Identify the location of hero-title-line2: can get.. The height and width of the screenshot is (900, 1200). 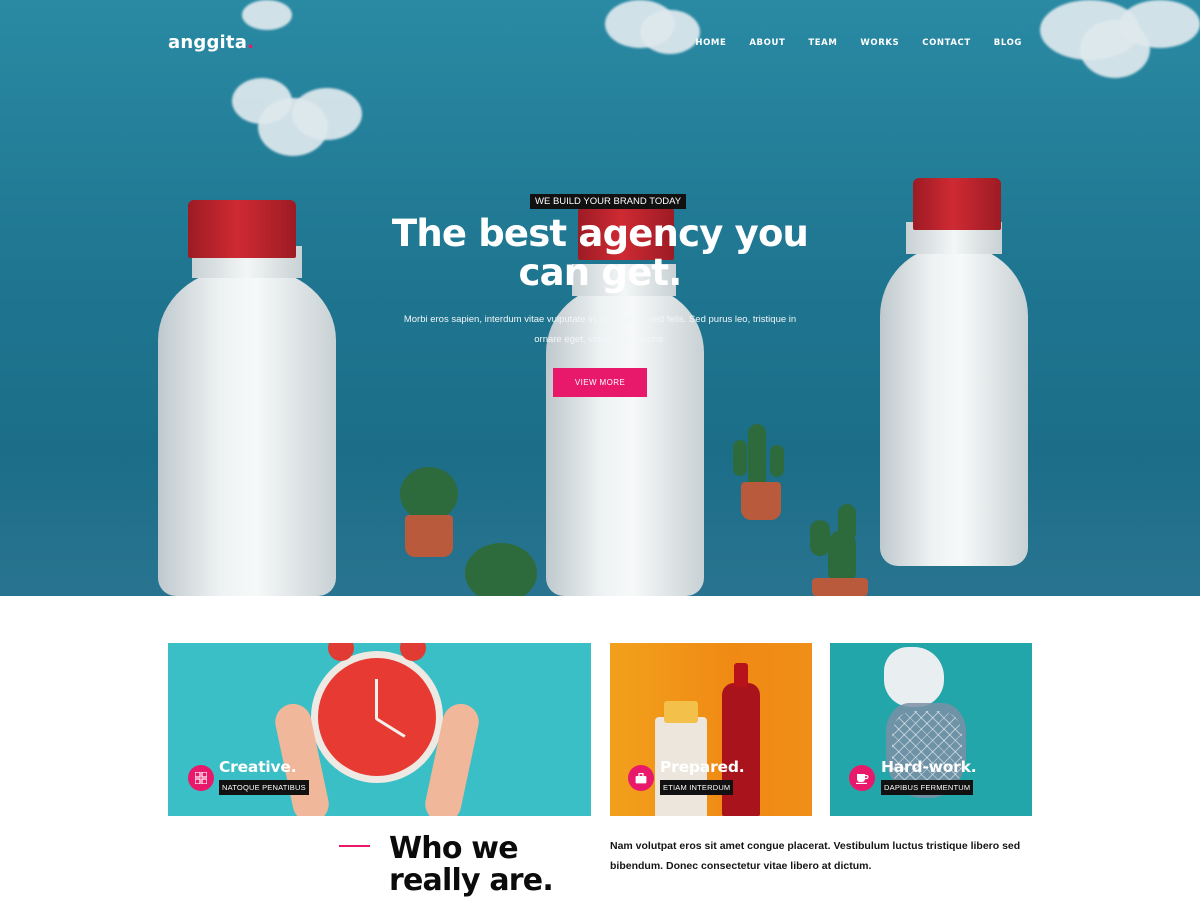
(600, 272).